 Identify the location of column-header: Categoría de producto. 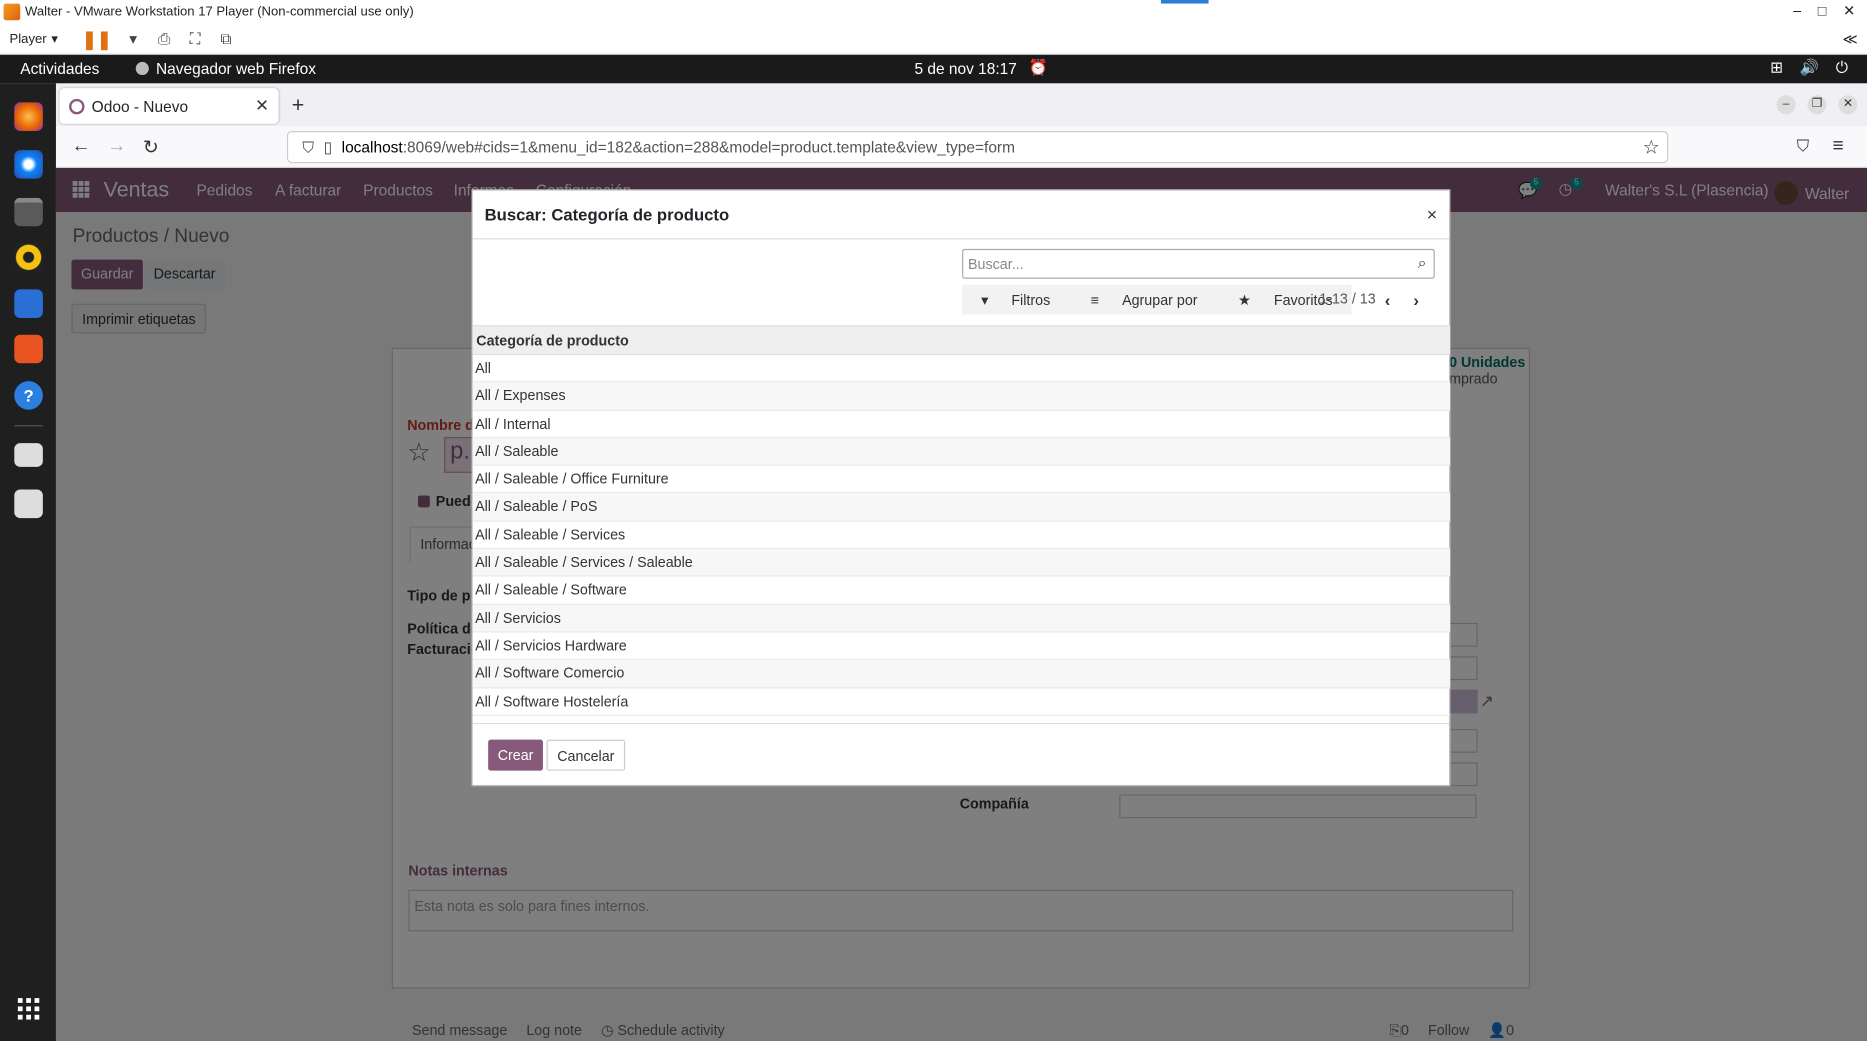
(961, 340).